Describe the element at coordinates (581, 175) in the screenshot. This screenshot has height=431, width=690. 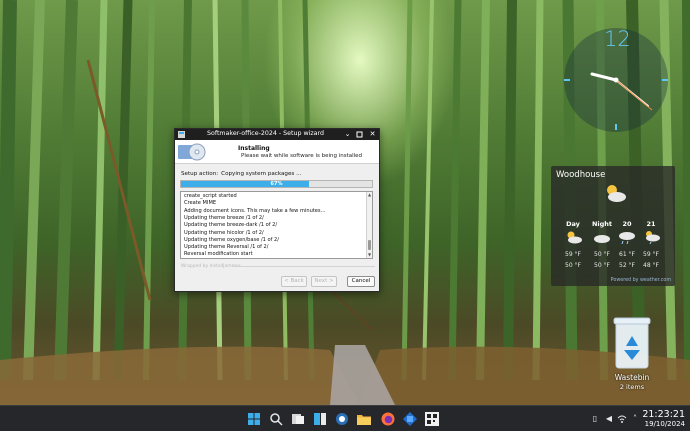
I see `weather-location: Woodhouse` at that location.